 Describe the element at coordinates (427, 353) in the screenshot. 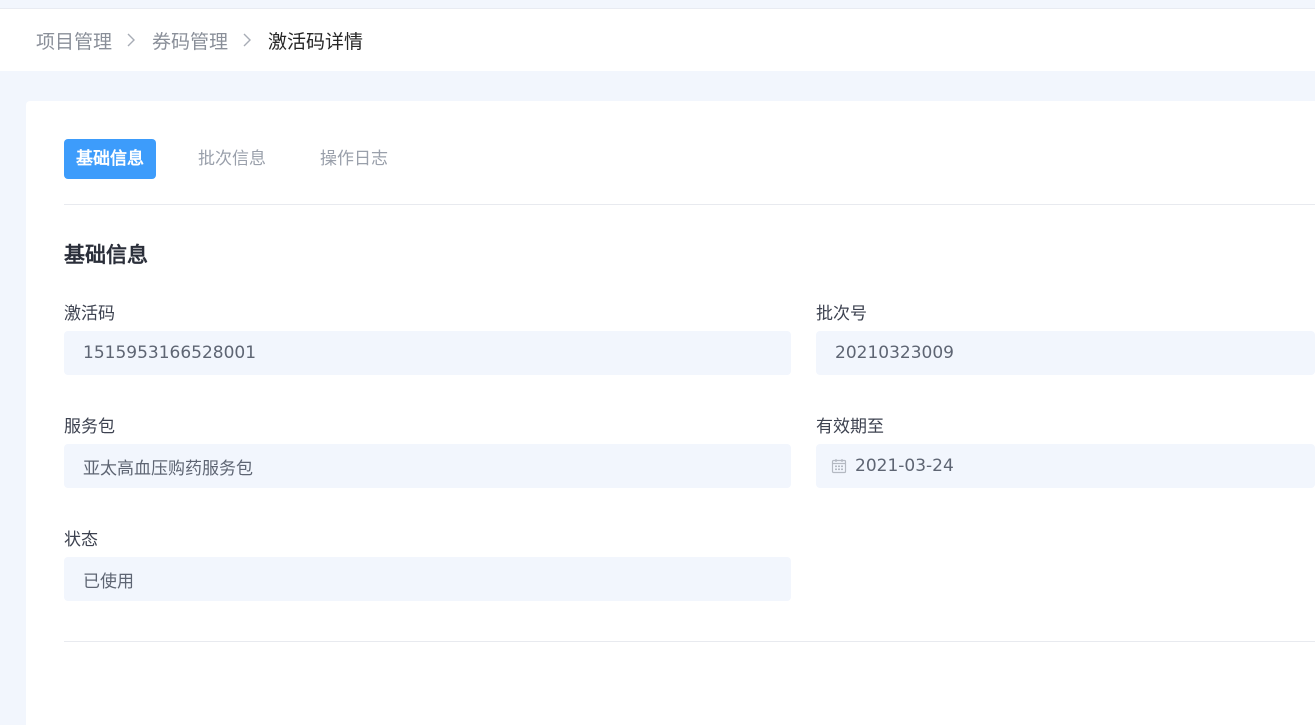

I see `activation-code-field: 1515953166528001` at that location.